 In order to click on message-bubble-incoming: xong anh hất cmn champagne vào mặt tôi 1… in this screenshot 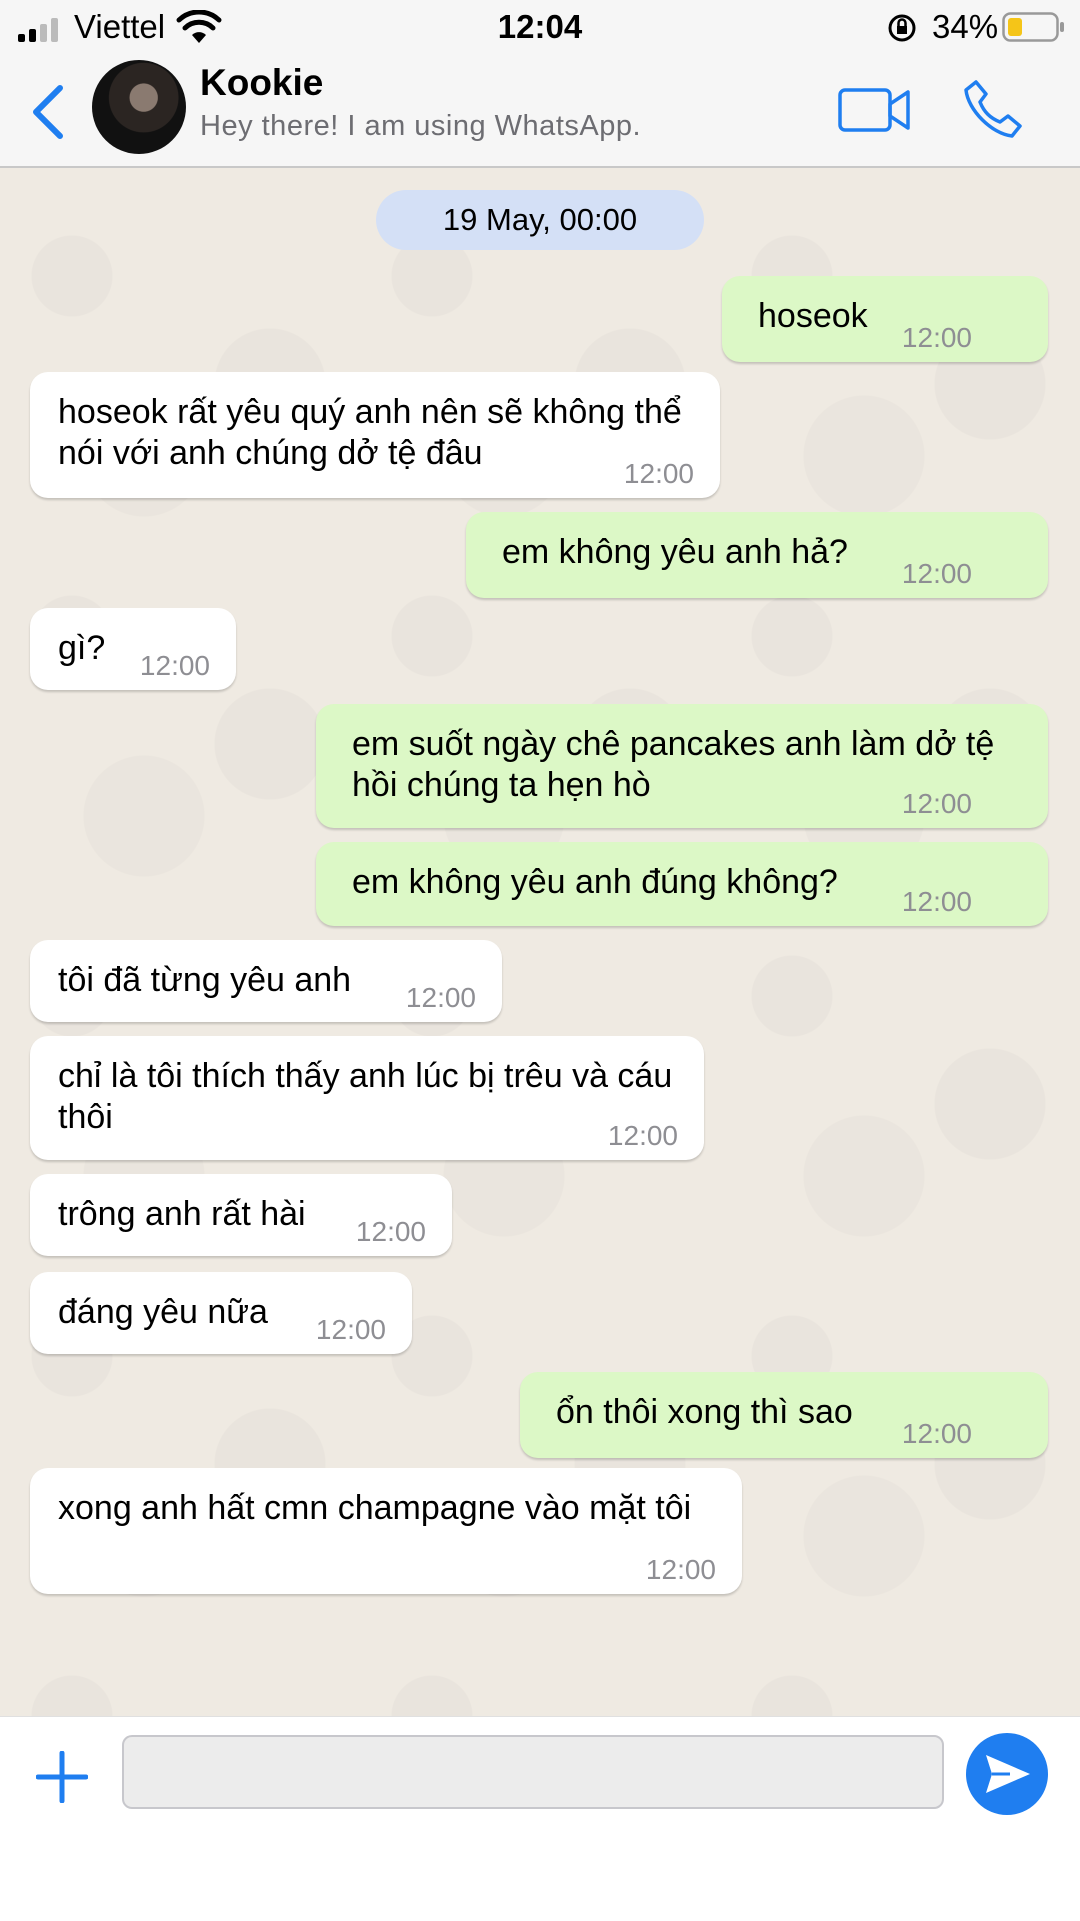, I will do `click(386, 1531)`.